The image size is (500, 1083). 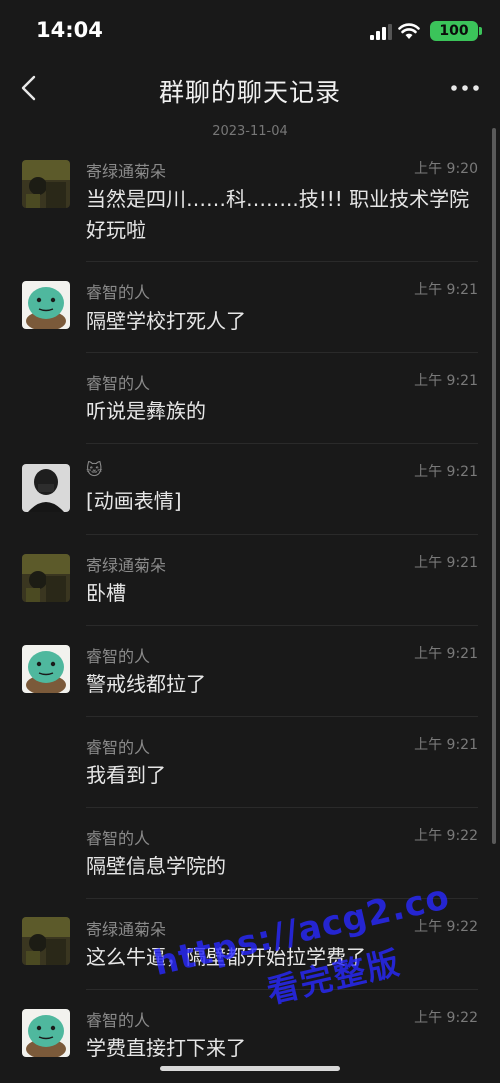 What do you see at coordinates (494, 486) in the screenshot?
I see `scrollbar` at bounding box center [494, 486].